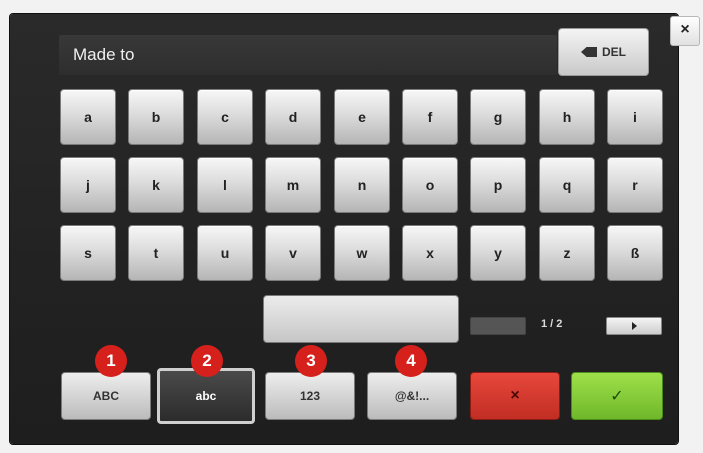 This screenshot has width=703, height=453. What do you see at coordinates (589, 52) in the screenshot?
I see `backspace-icon` at bounding box center [589, 52].